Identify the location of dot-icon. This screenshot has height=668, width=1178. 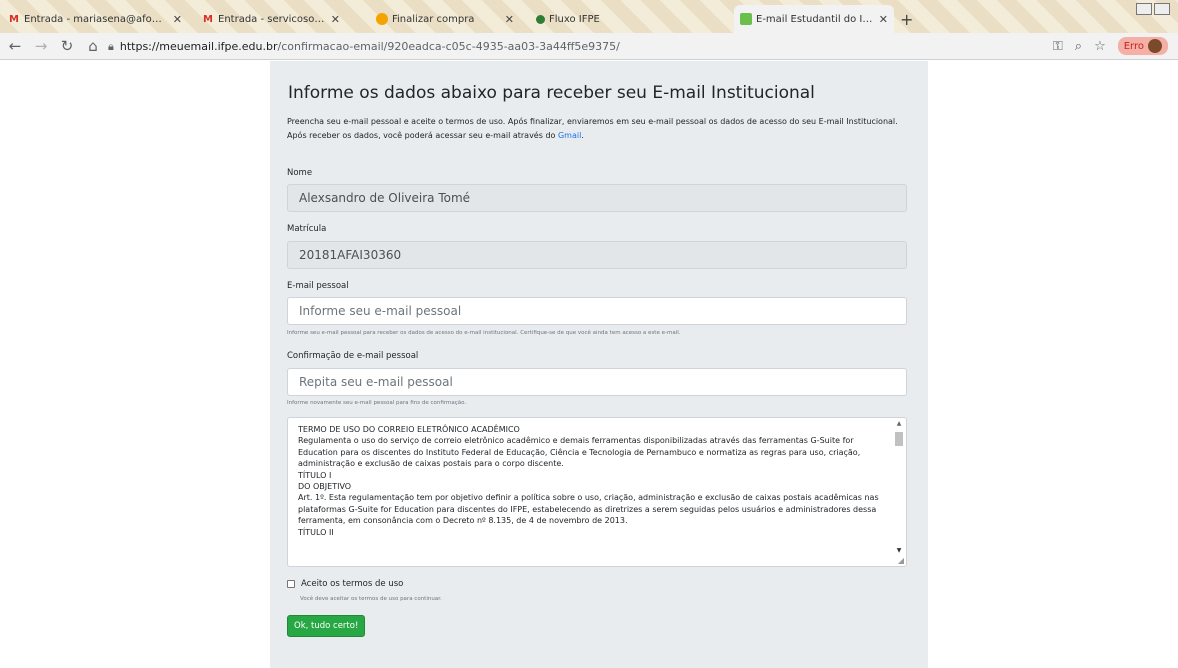
(540, 19).